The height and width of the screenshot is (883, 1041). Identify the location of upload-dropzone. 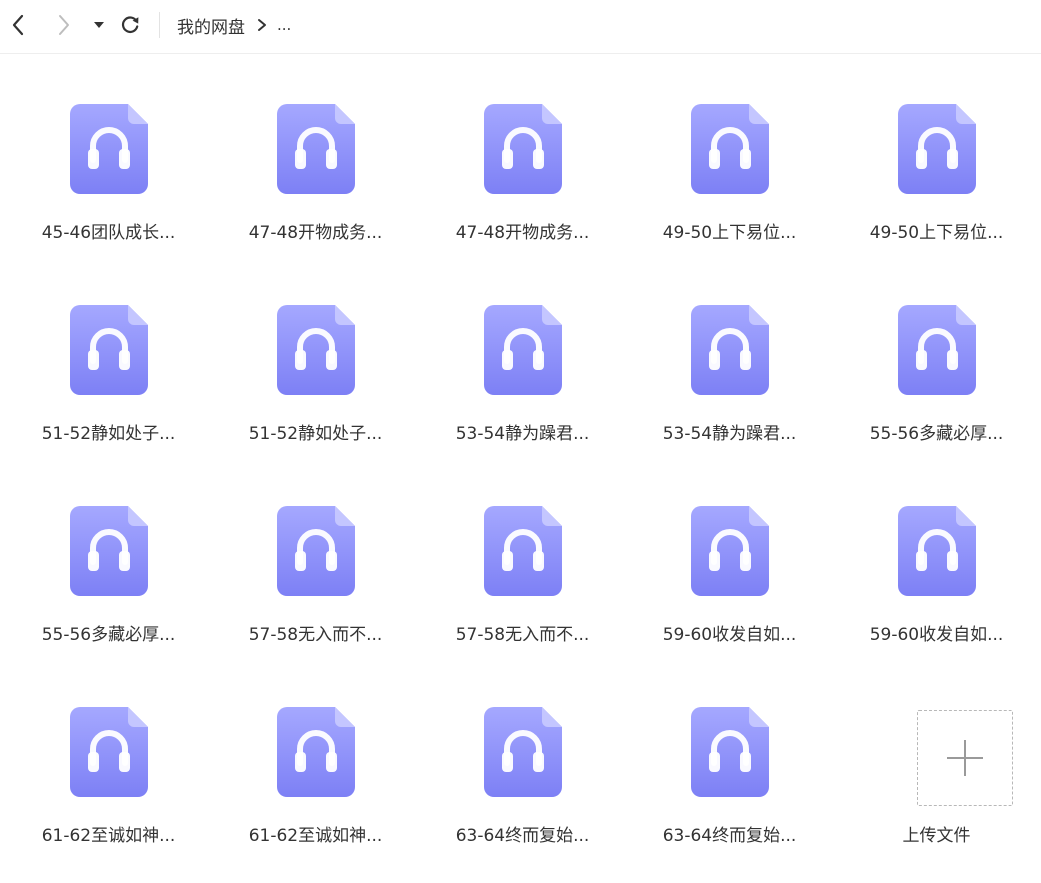
(965, 758).